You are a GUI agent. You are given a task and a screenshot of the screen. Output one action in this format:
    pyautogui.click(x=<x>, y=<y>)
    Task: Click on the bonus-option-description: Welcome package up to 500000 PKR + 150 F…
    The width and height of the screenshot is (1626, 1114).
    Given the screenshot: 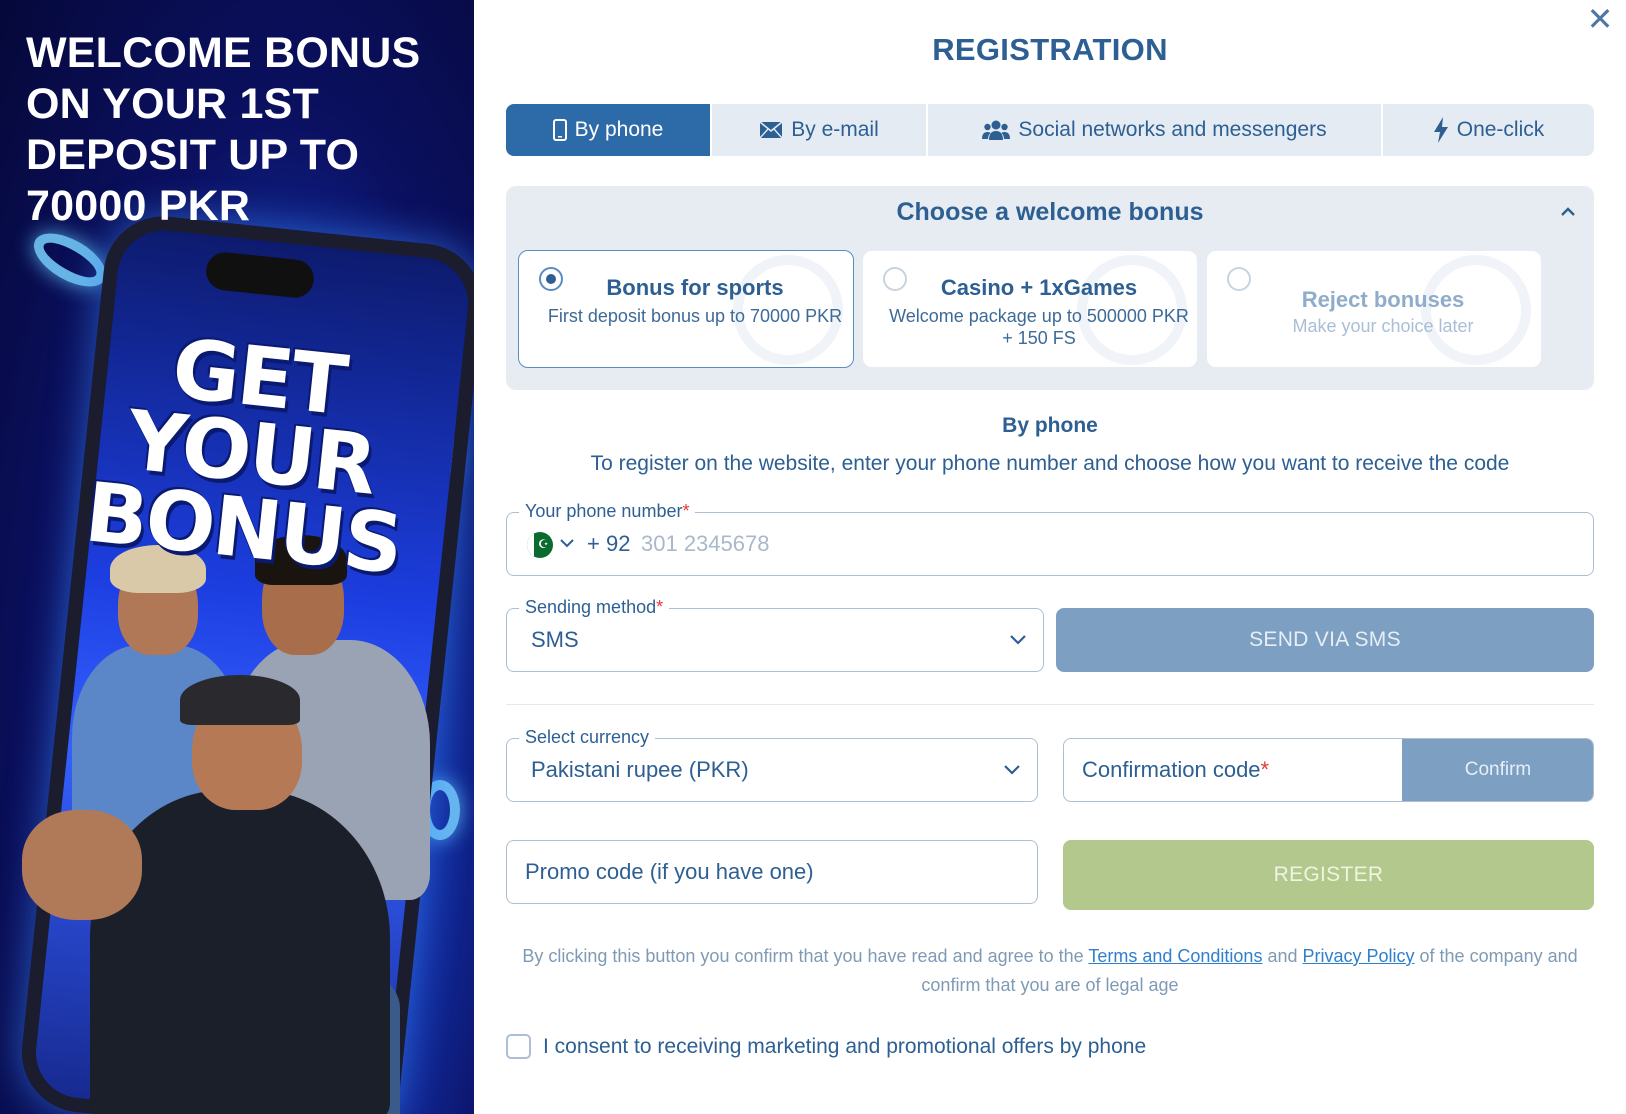 What is the action you would take?
    pyautogui.click(x=1039, y=327)
    